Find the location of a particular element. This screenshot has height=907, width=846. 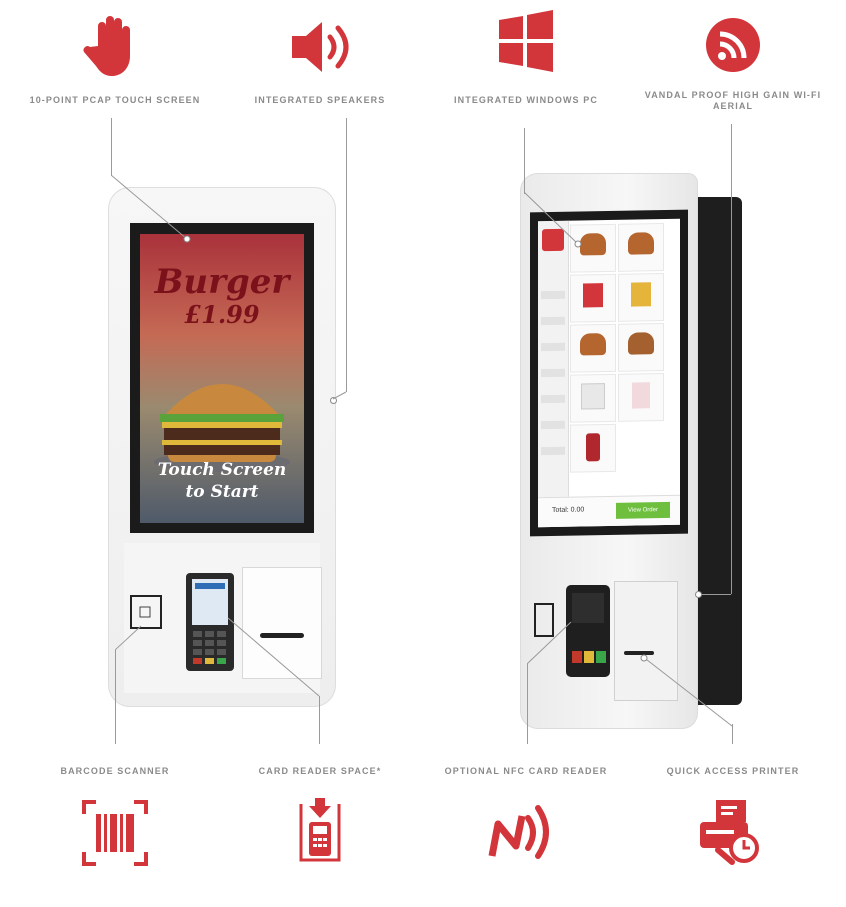

barcode-scanner-label: BARCODE SCANNER is located at coordinates (115, 771).